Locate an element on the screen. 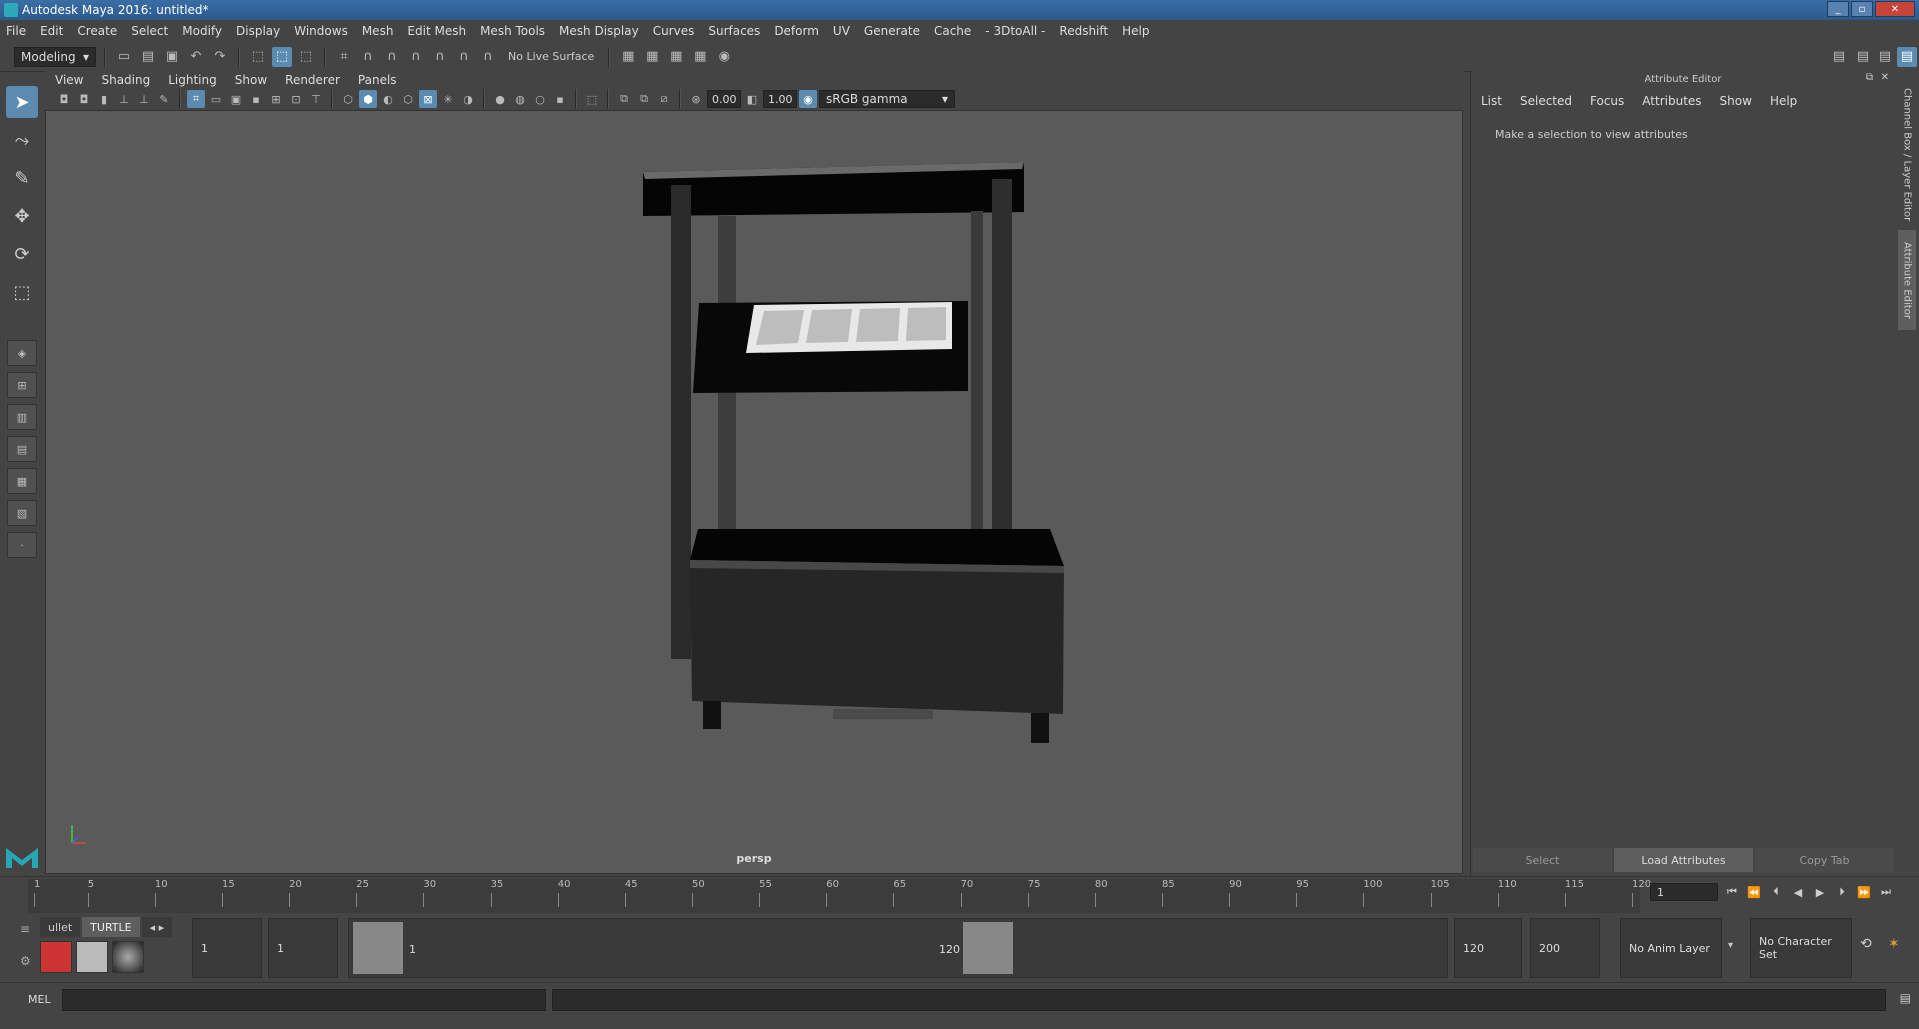 The image size is (1919, 1029). outliner-icon: ▤ is located at coordinates (1863, 57).